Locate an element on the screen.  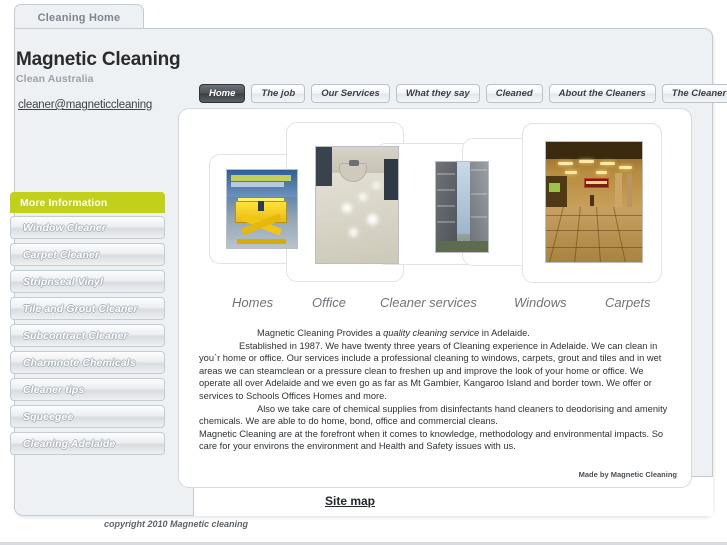
nav-item-what-they-say: What they say is located at coordinates (437, 93).